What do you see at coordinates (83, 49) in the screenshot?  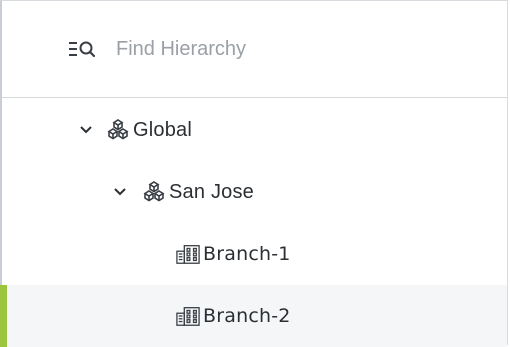 I see `filter-search-icon` at bounding box center [83, 49].